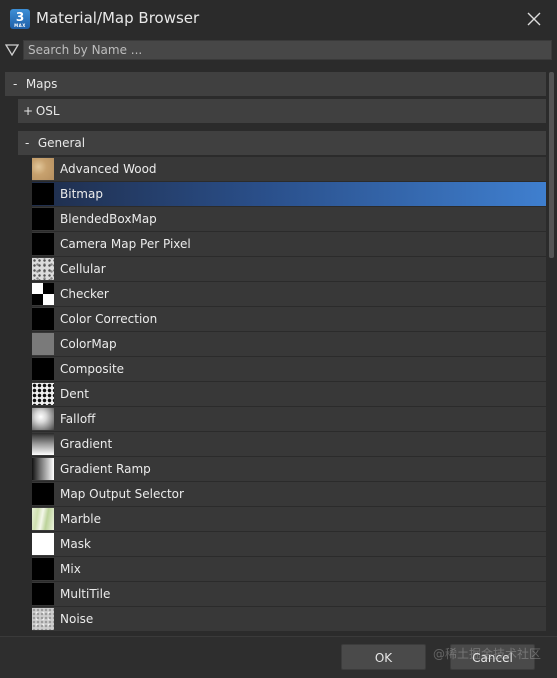 The width and height of the screenshot is (557, 678). Describe the element at coordinates (289, 594) in the screenshot. I see `map-list-item: MultiTile` at that location.